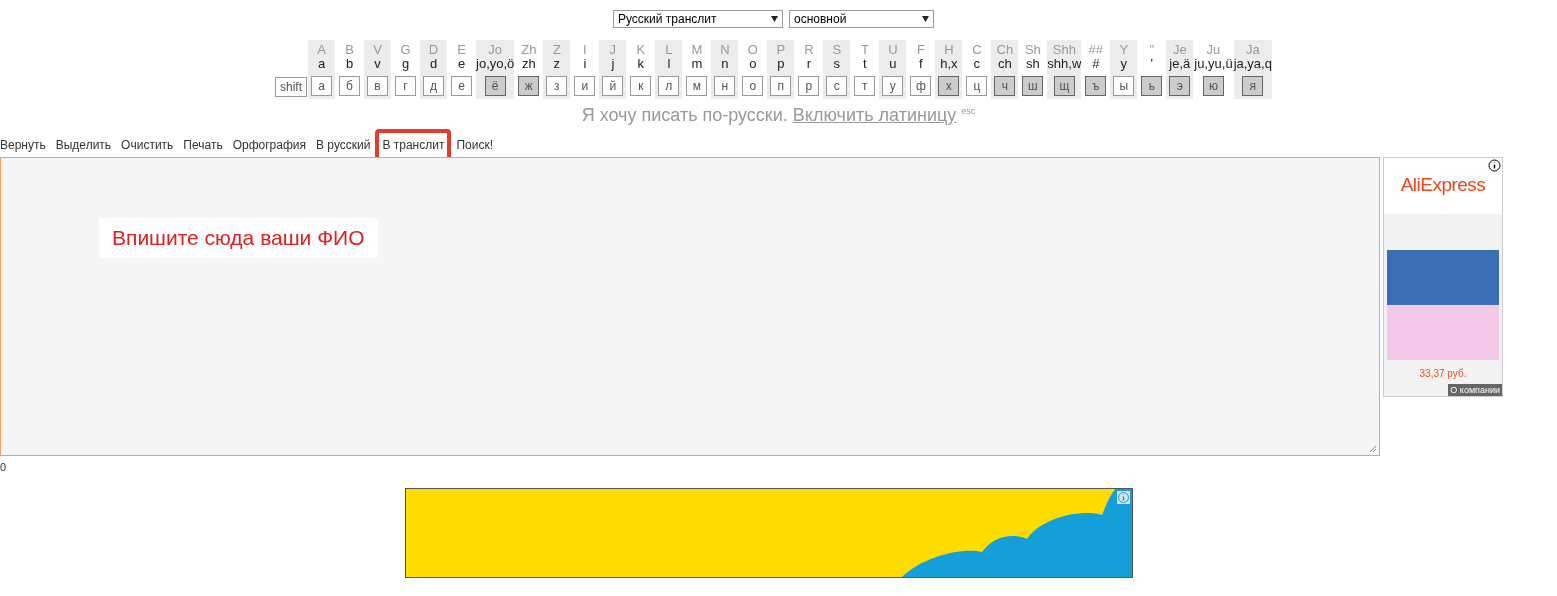 The height and width of the screenshot is (596, 1557). I want to click on letter-key: н, so click(725, 86).